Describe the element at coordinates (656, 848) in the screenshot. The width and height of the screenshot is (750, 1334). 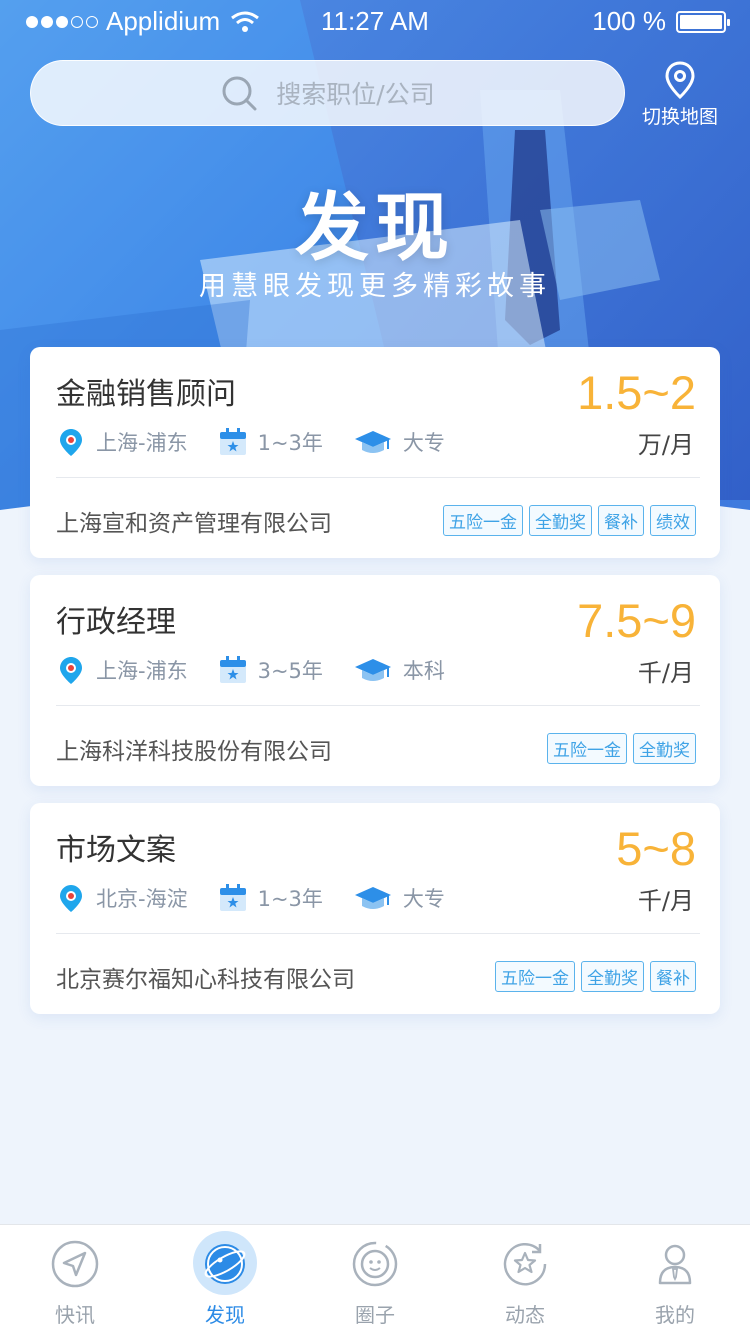
I see `salary-range: 5~8` at that location.